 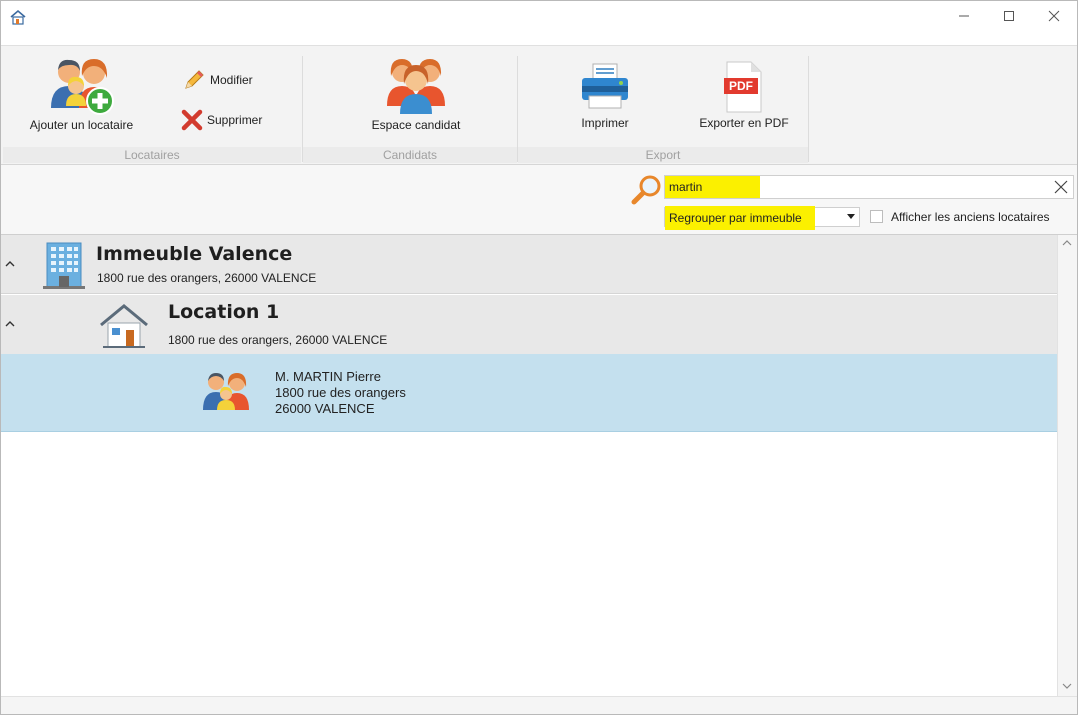 I want to click on status-bar, so click(x=539, y=705).